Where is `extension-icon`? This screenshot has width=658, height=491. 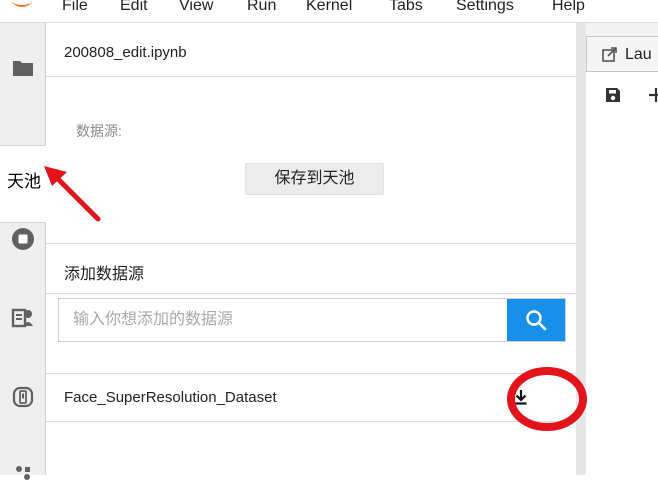 extension-icon is located at coordinates (22, 473).